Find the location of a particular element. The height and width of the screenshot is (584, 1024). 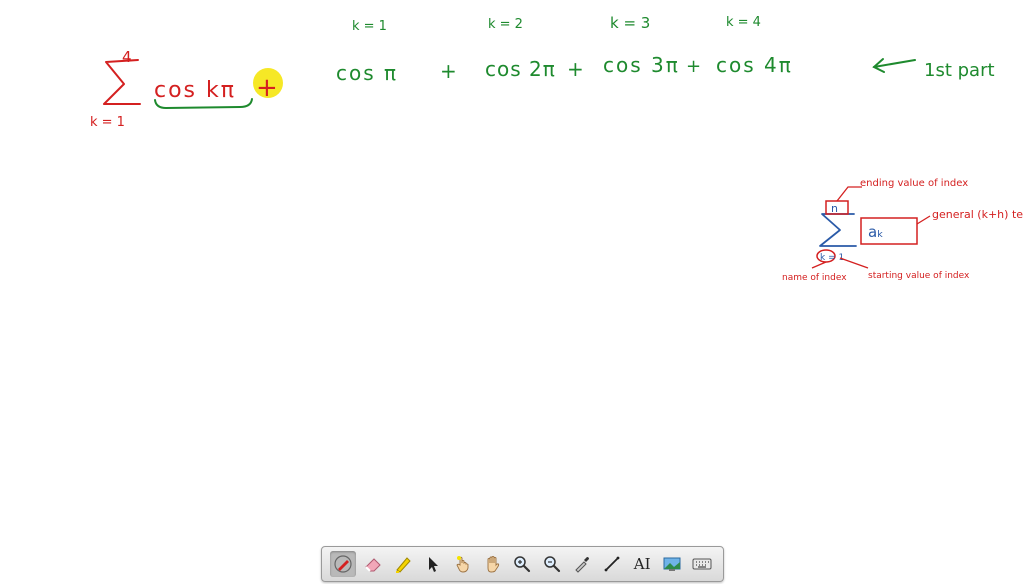

expansion-term-4: cos 4π is located at coordinates (754, 65).